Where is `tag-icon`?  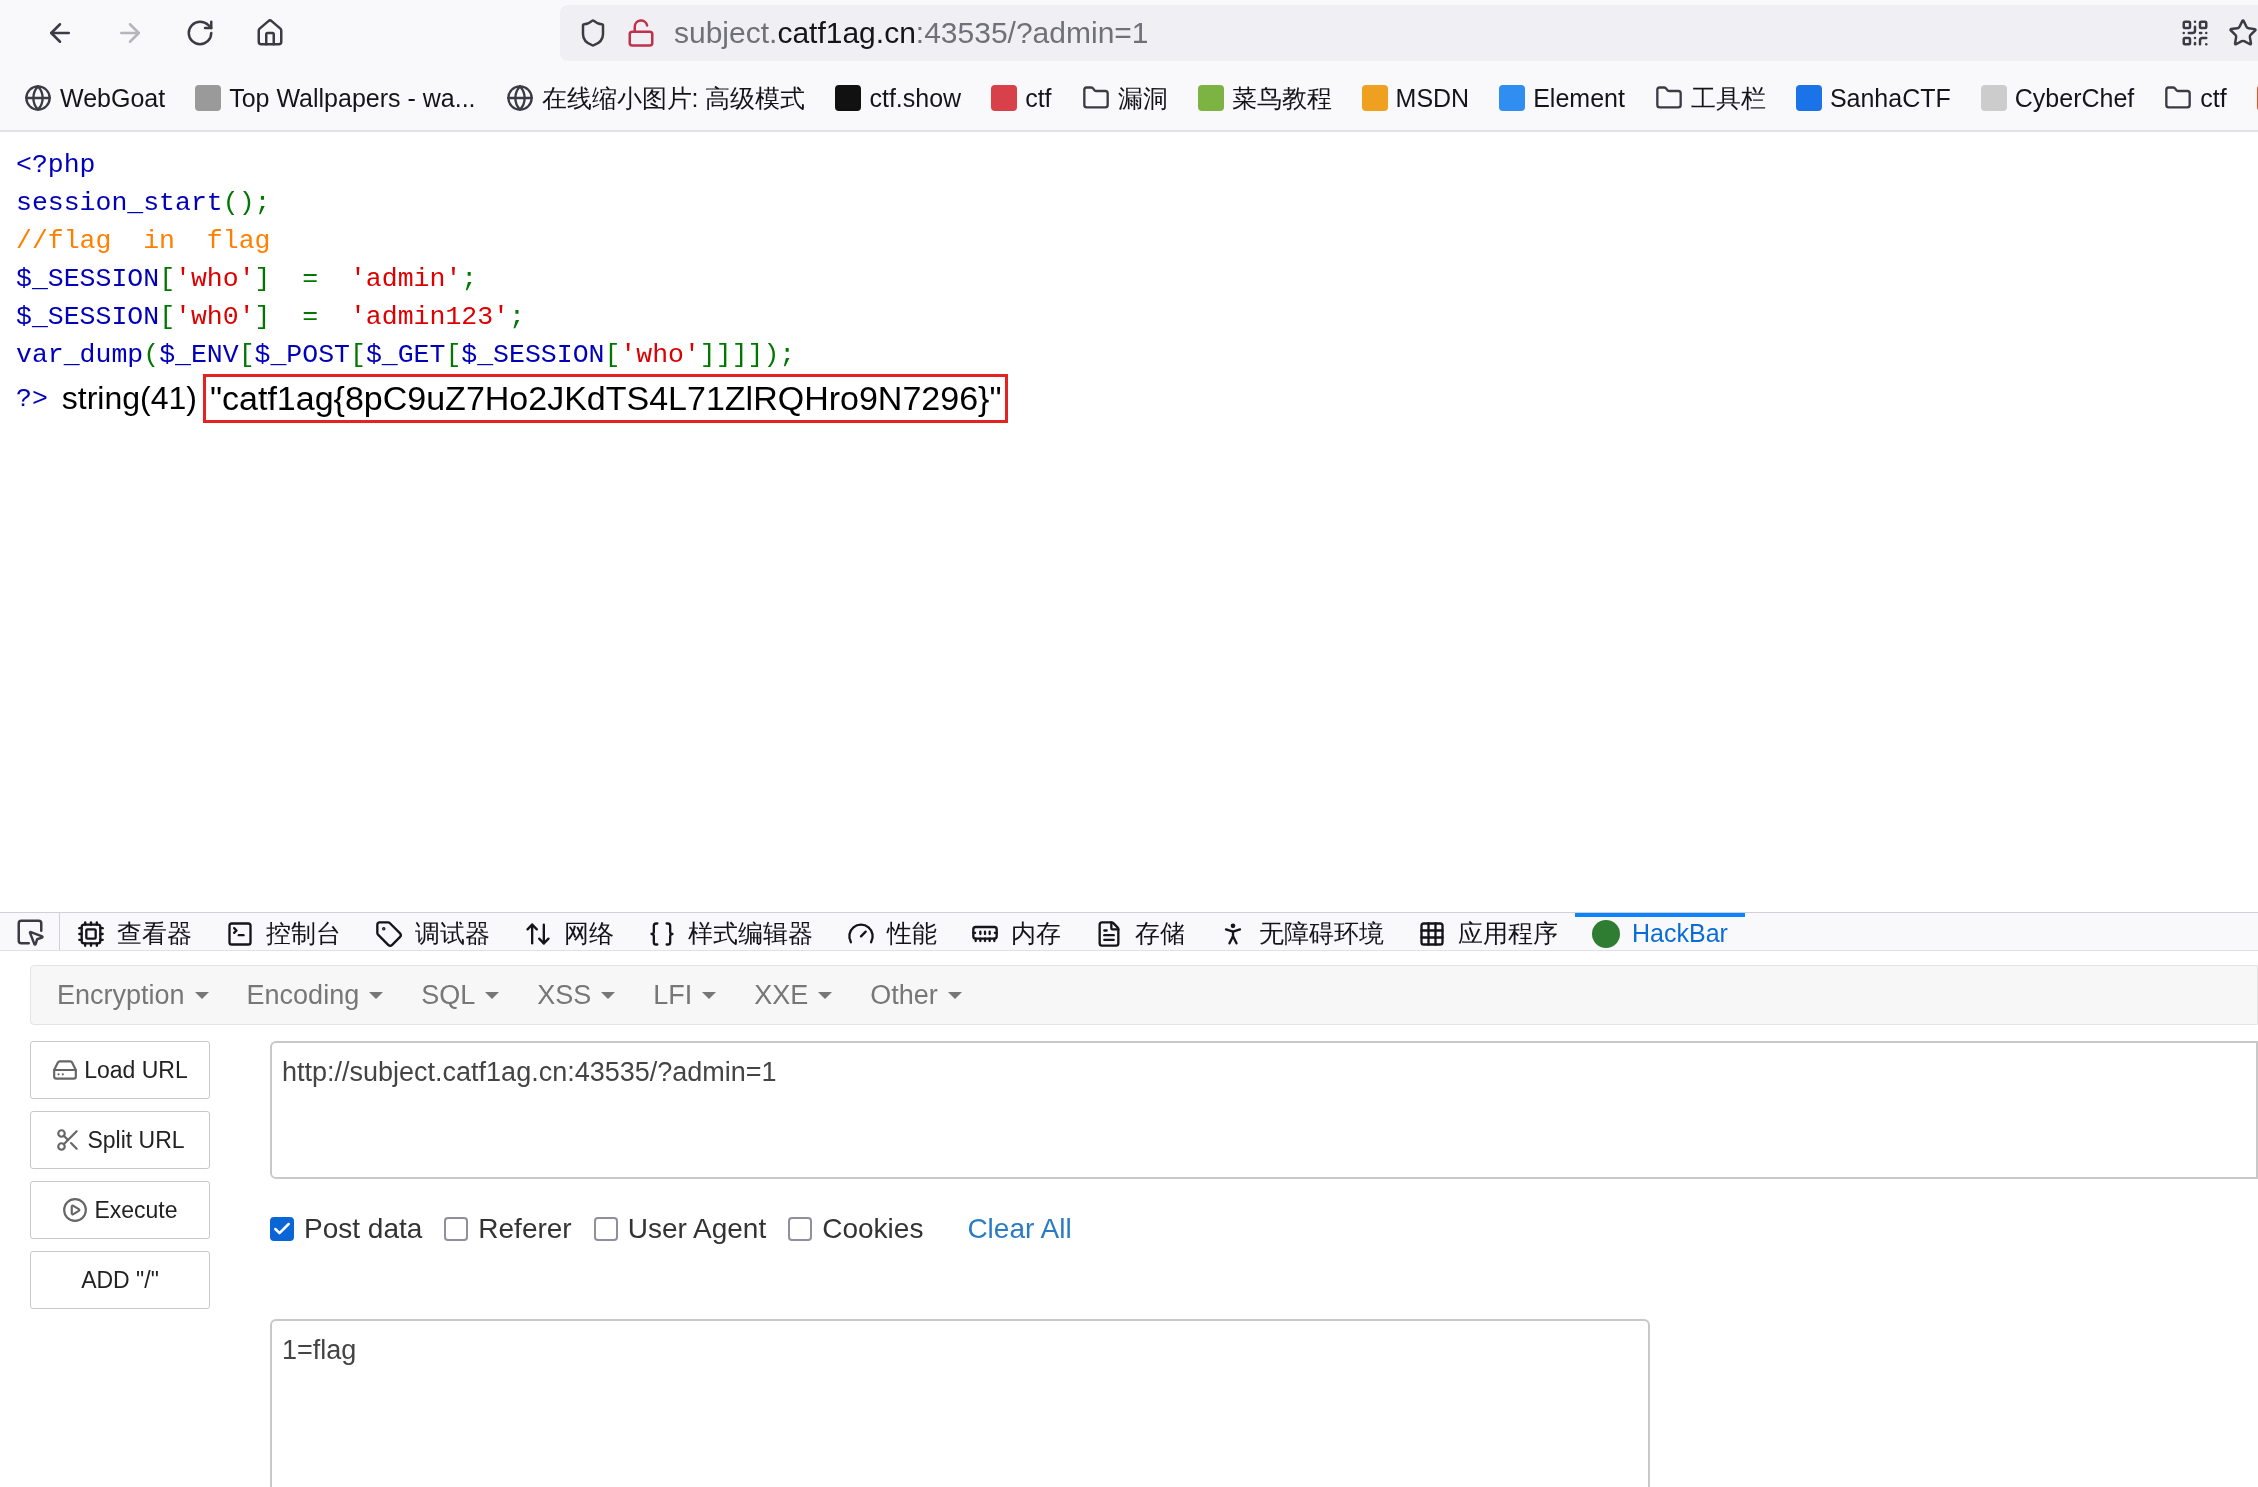 tag-icon is located at coordinates (389, 933).